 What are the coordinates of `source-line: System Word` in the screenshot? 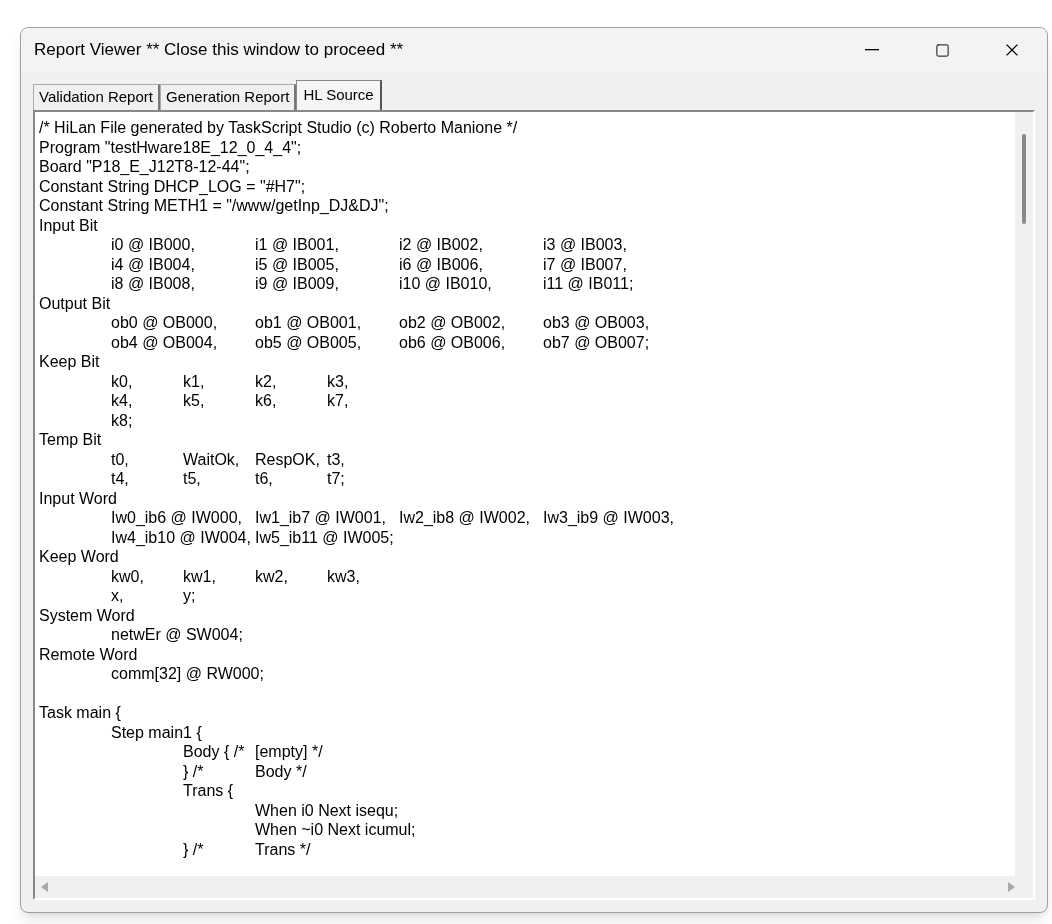 It's located at (87, 615).